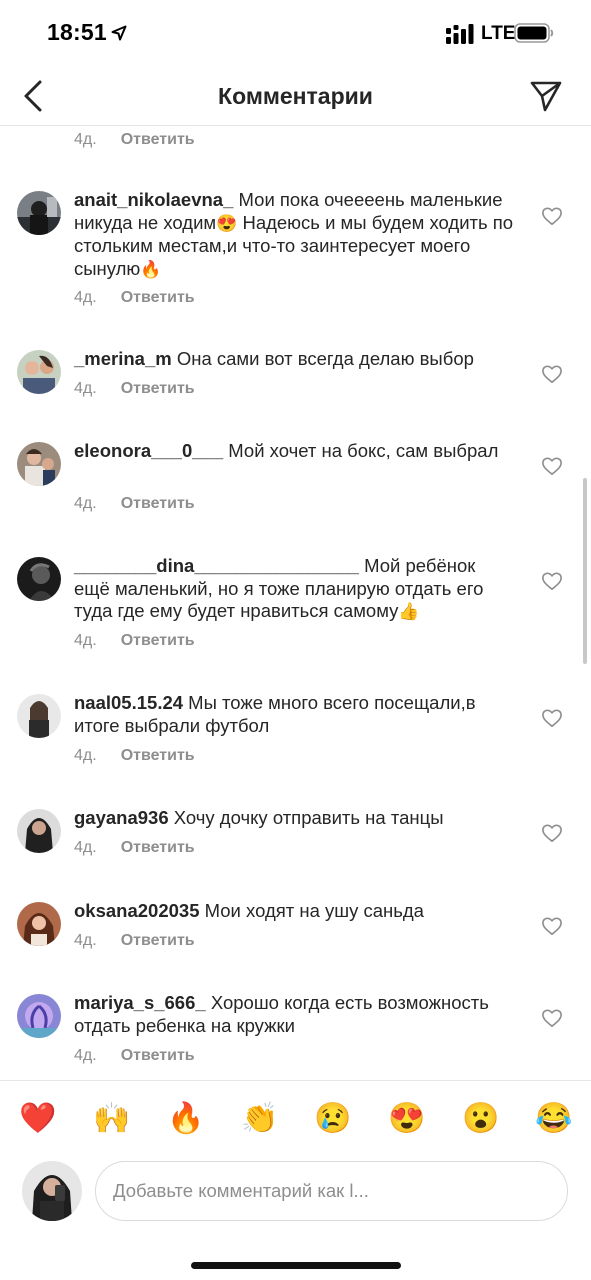 The width and height of the screenshot is (591, 1280). Describe the element at coordinates (153, 199) in the screenshot. I see `comment-username: anait_nikolaevna_` at that location.